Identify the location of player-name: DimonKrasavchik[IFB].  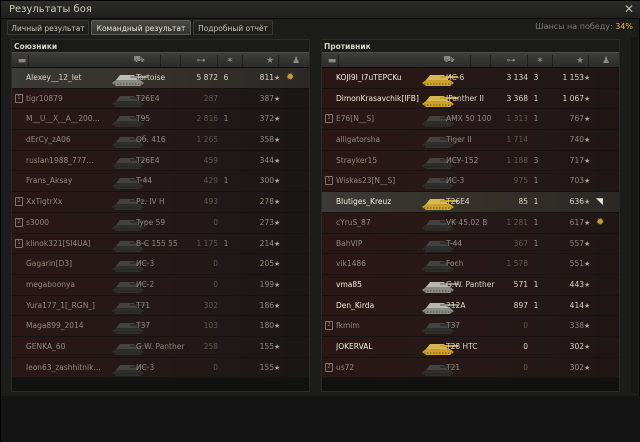
(382, 99).